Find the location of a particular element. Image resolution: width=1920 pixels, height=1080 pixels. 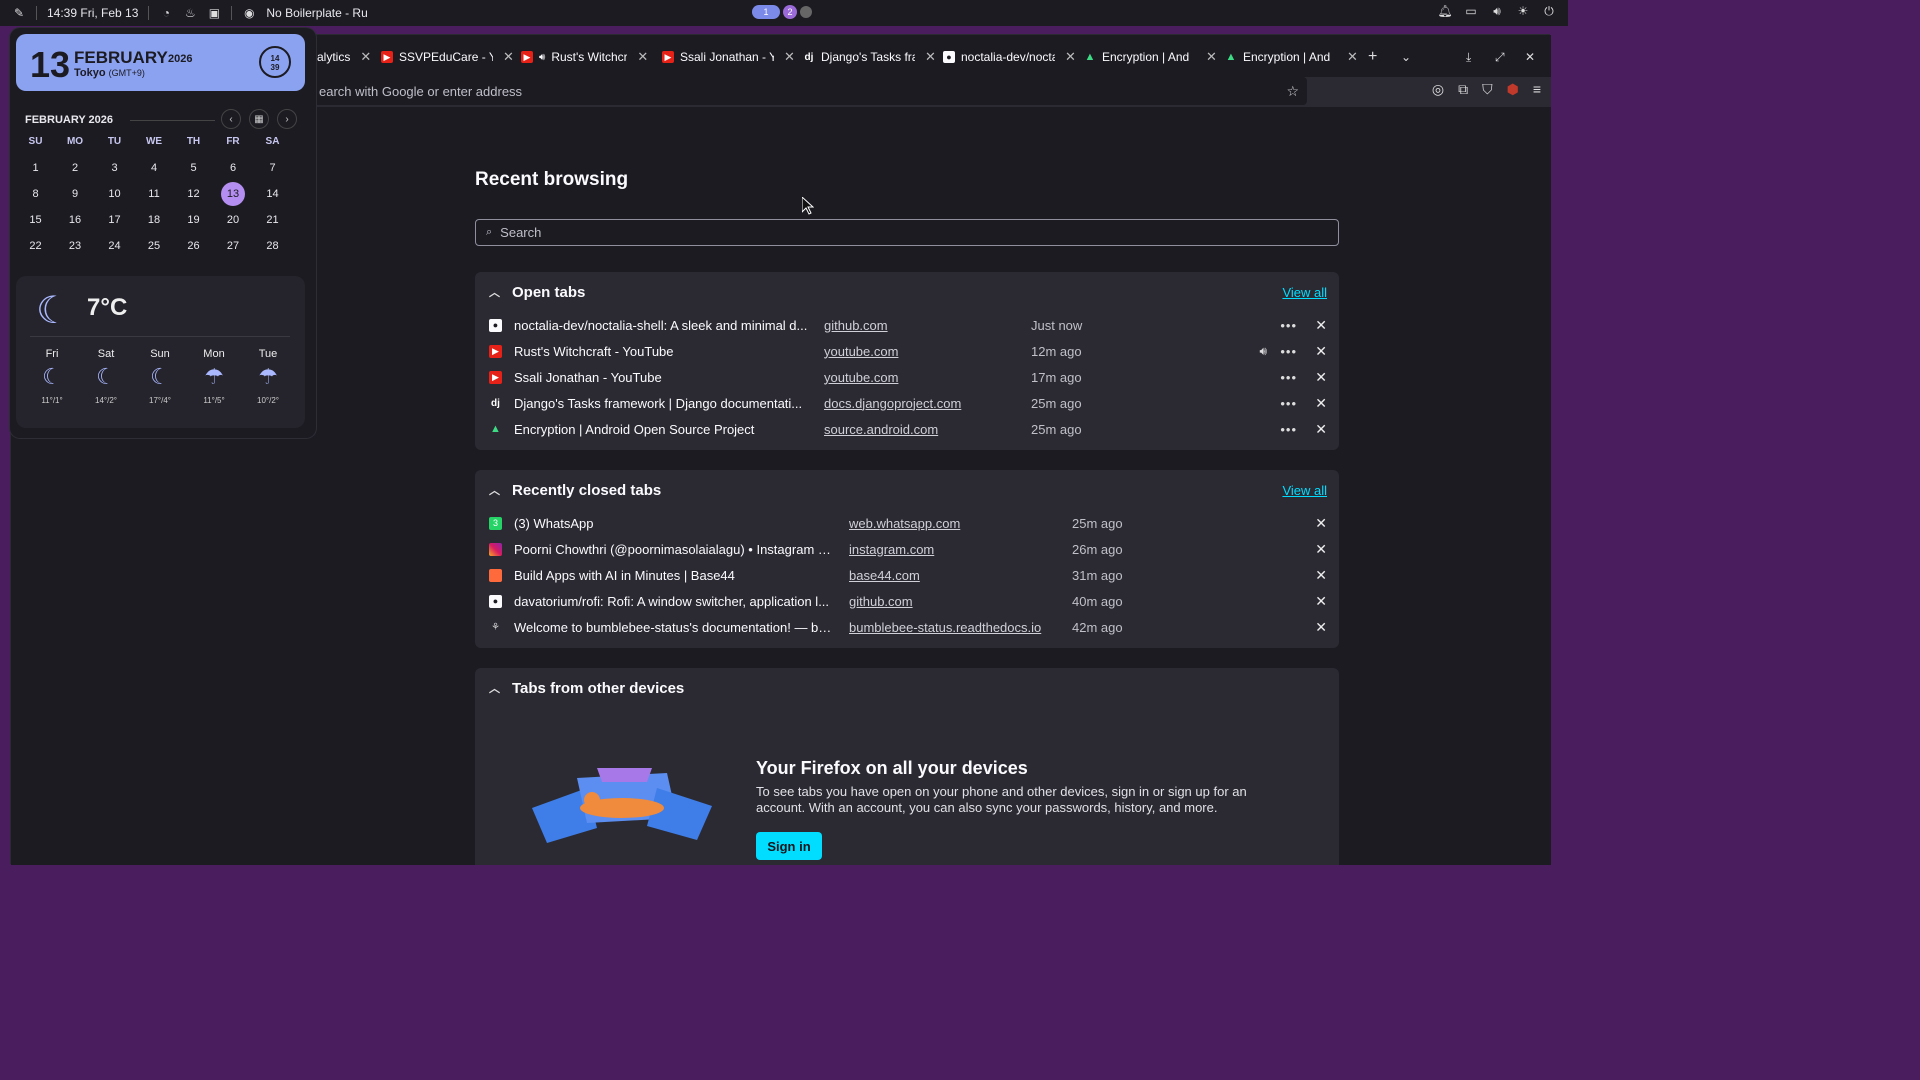

sign-in-button: Sign in is located at coordinates (789, 846).